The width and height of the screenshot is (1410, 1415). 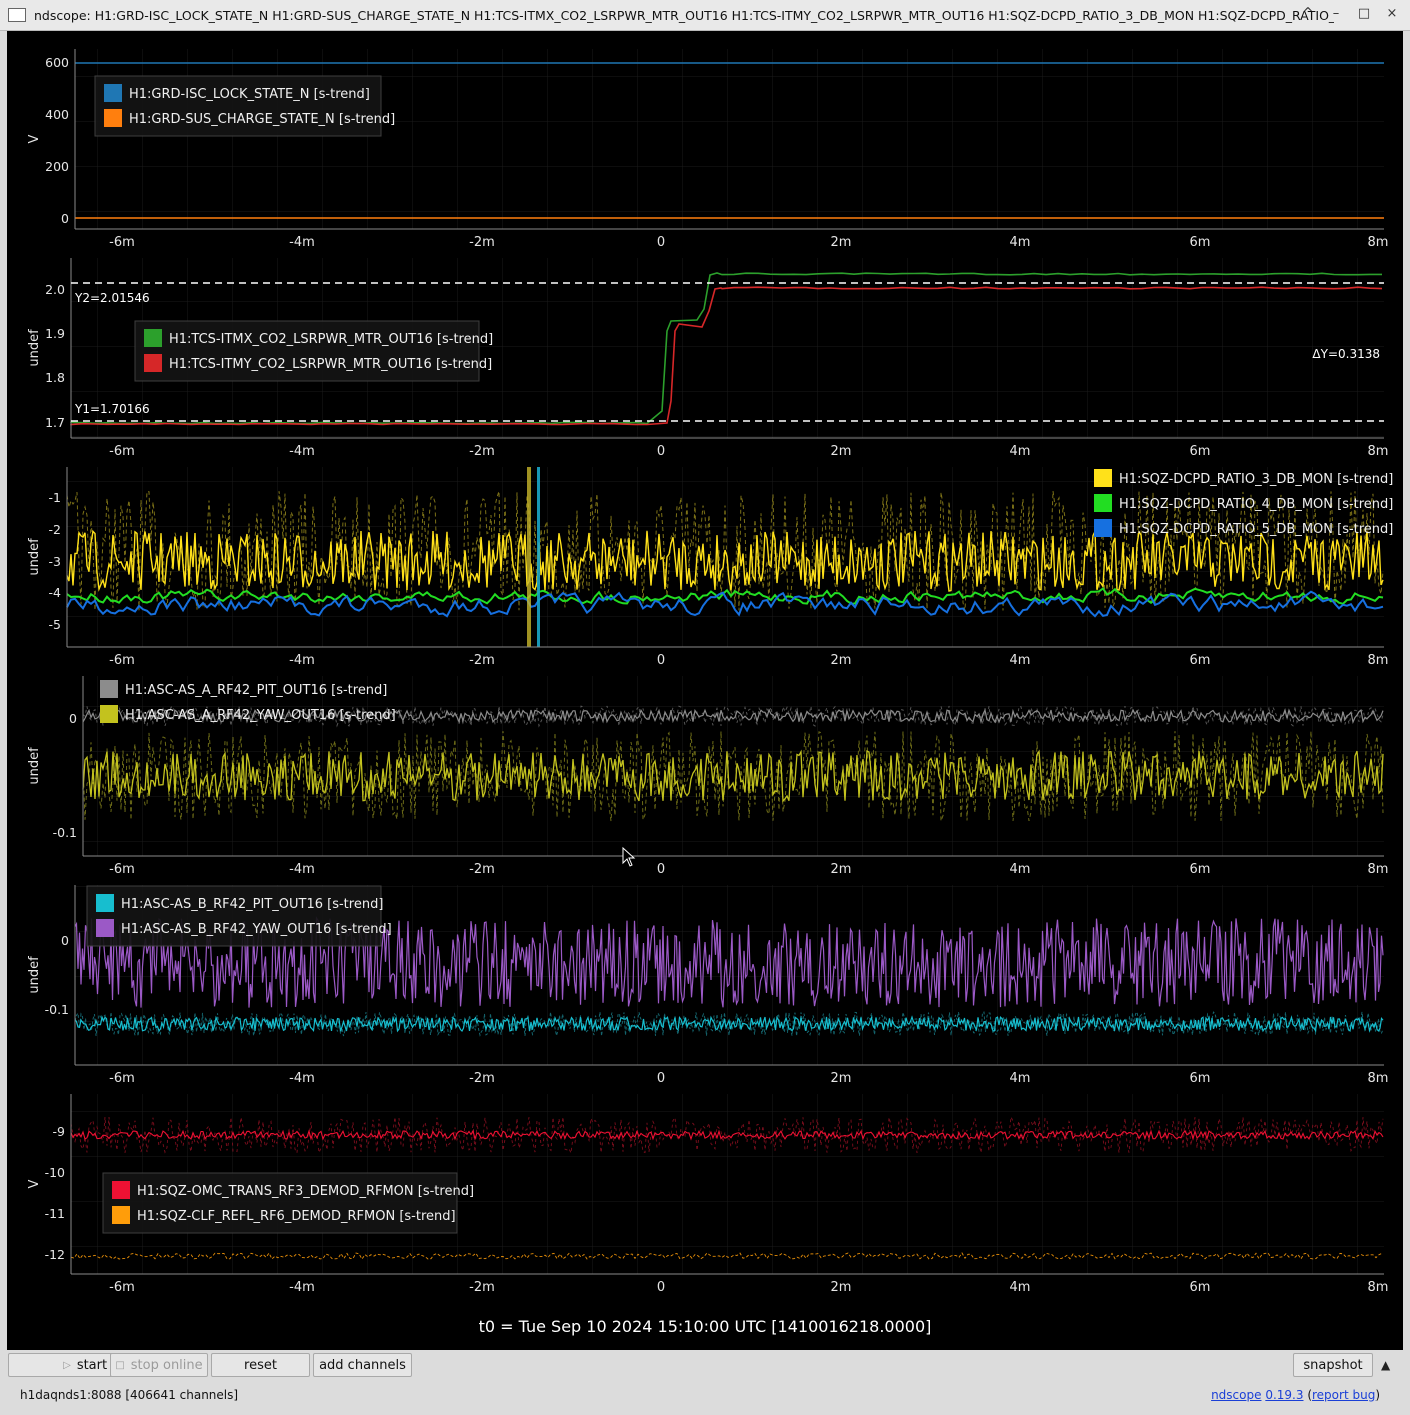 What do you see at coordinates (55, 377) in the screenshot?
I see `y-tick-label: 1.8` at bounding box center [55, 377].